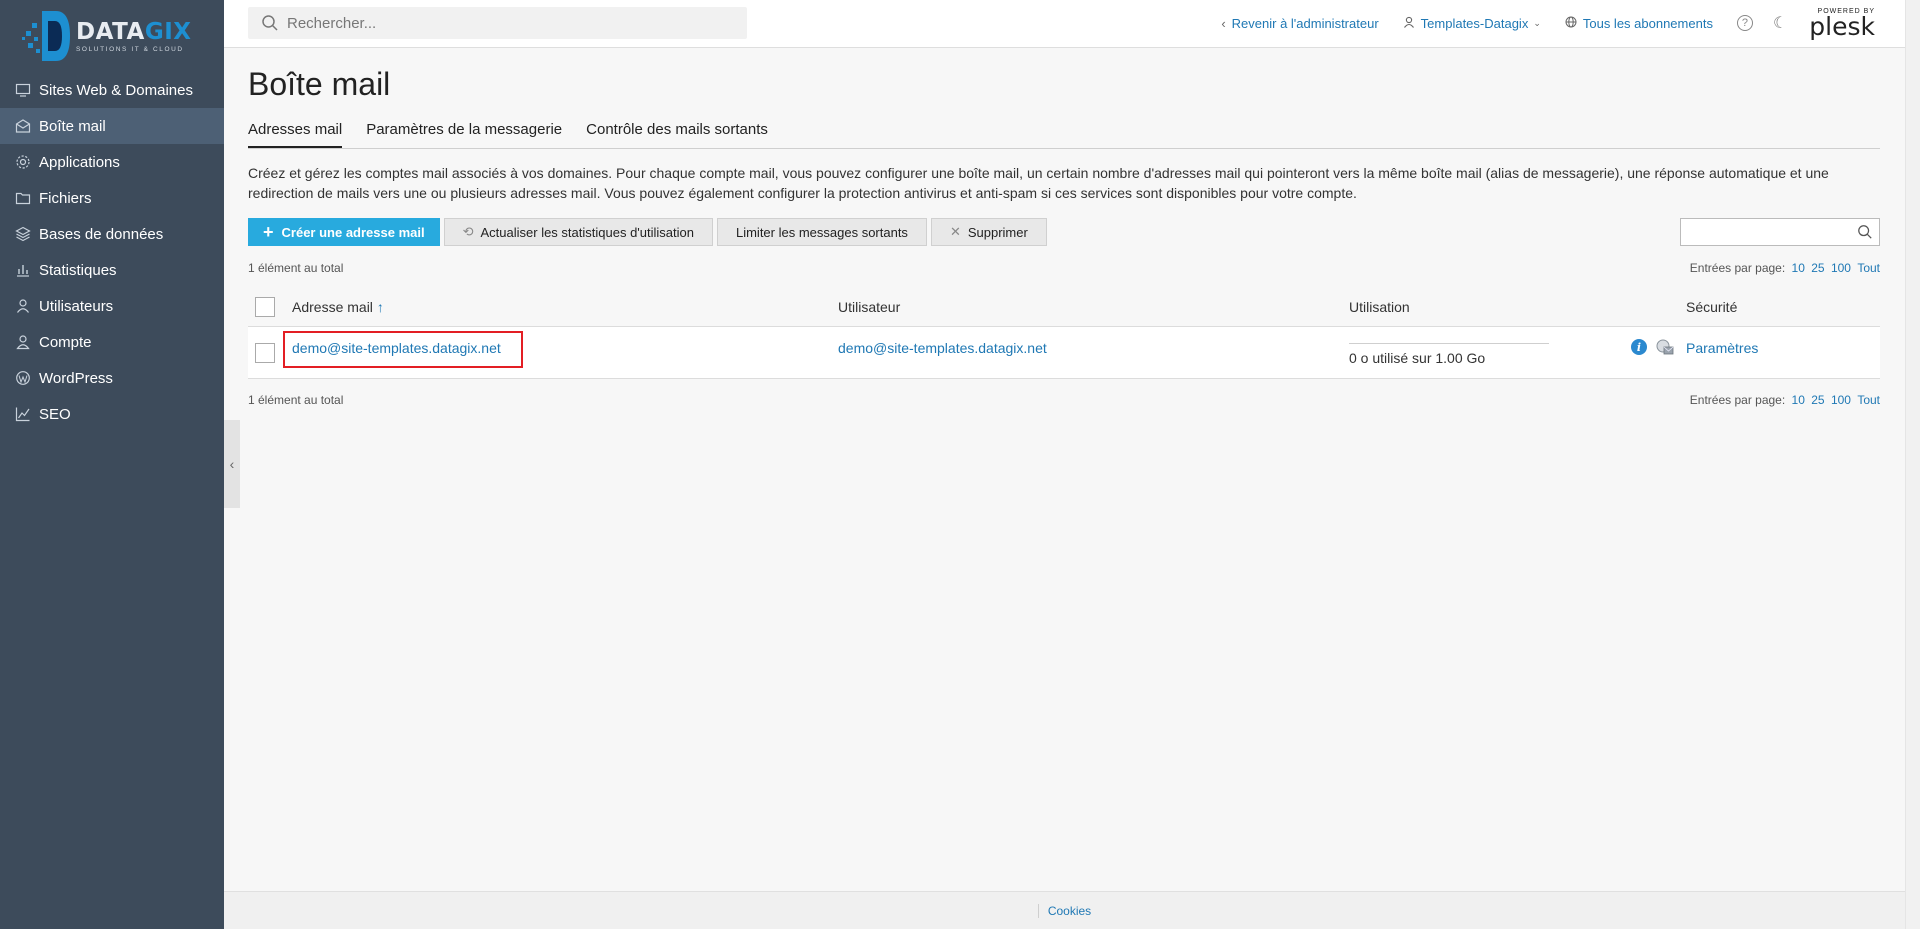 The image size is (1920, 929). Describe the element at coordinates (677, 134) in the screenshot. I see `tab-outgoing-mail-control: Contrôle des mails sortants` at that location.